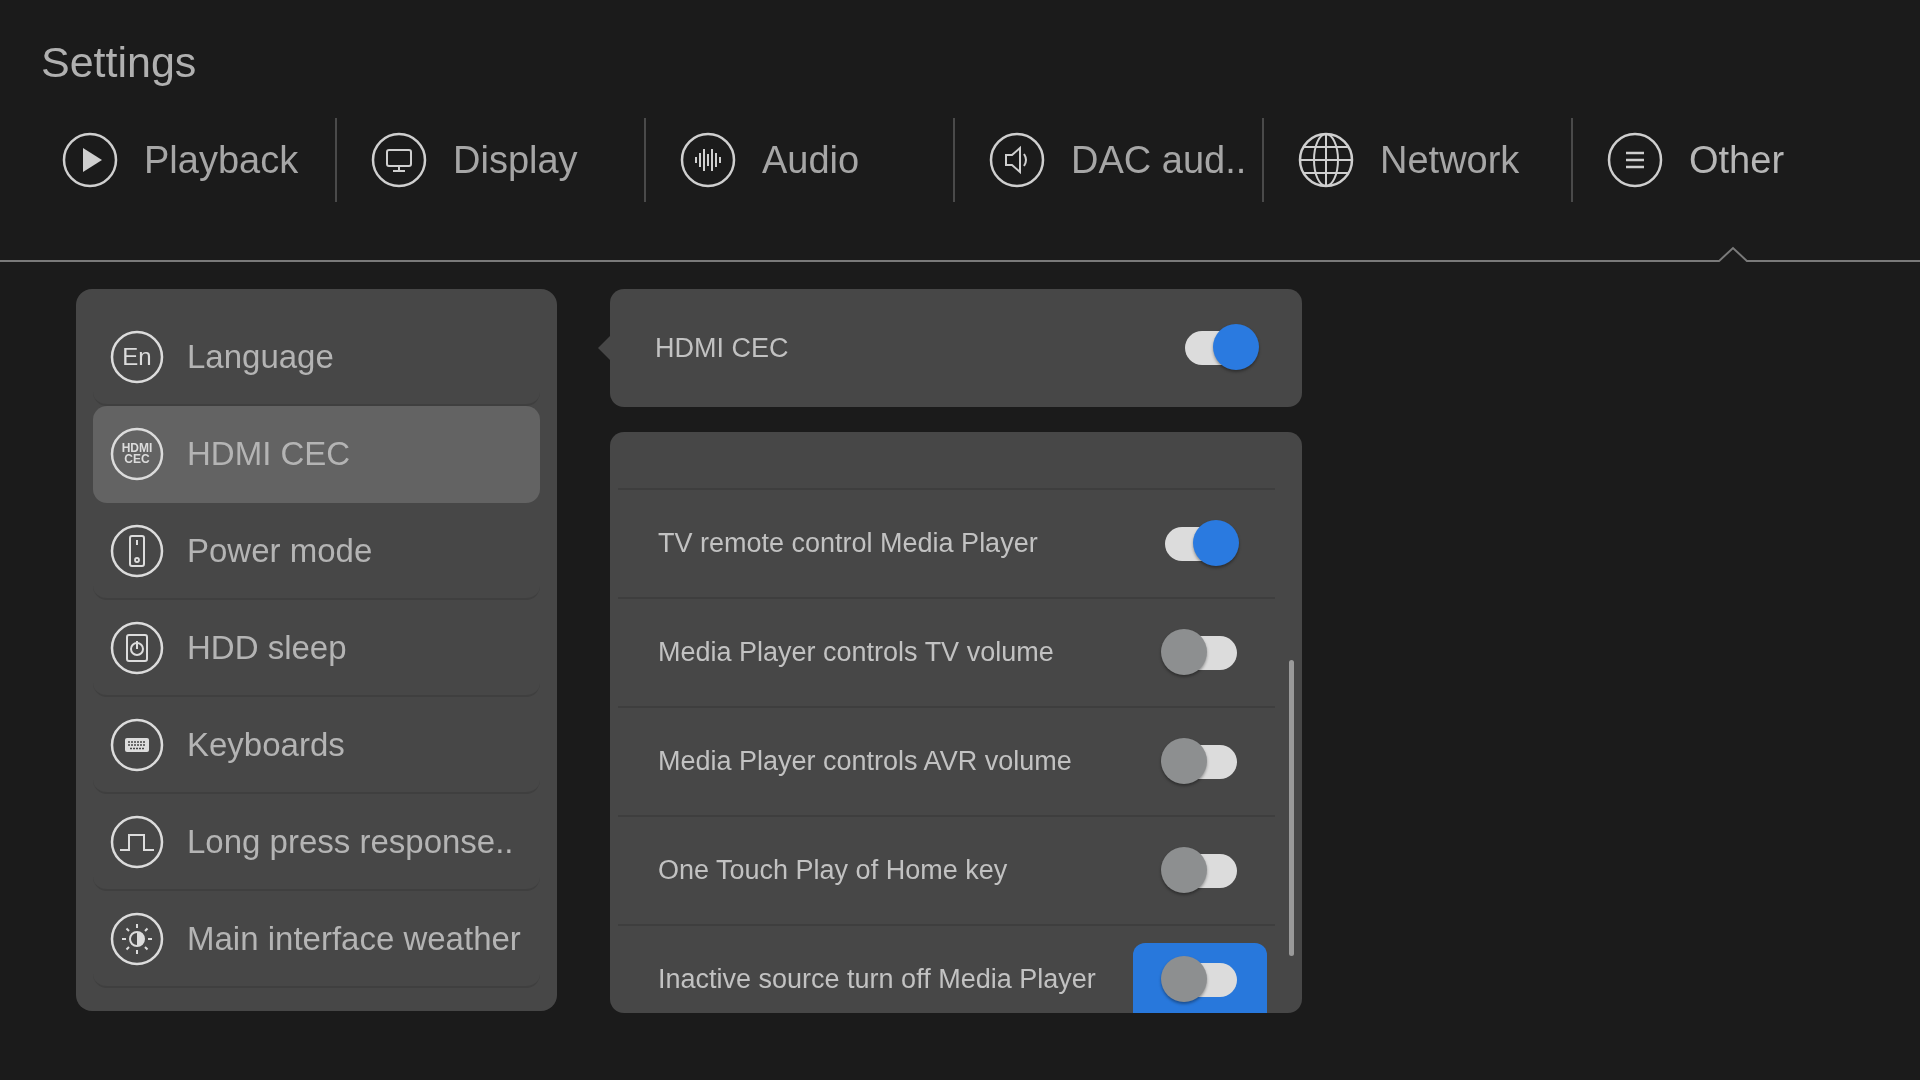 Image resolution: width=1920 pixels, height=1080 pixels. What do you see at coordinates (137, 938) in the screenshot?
I see `brightness-icon` at bounding box center [137, 938].